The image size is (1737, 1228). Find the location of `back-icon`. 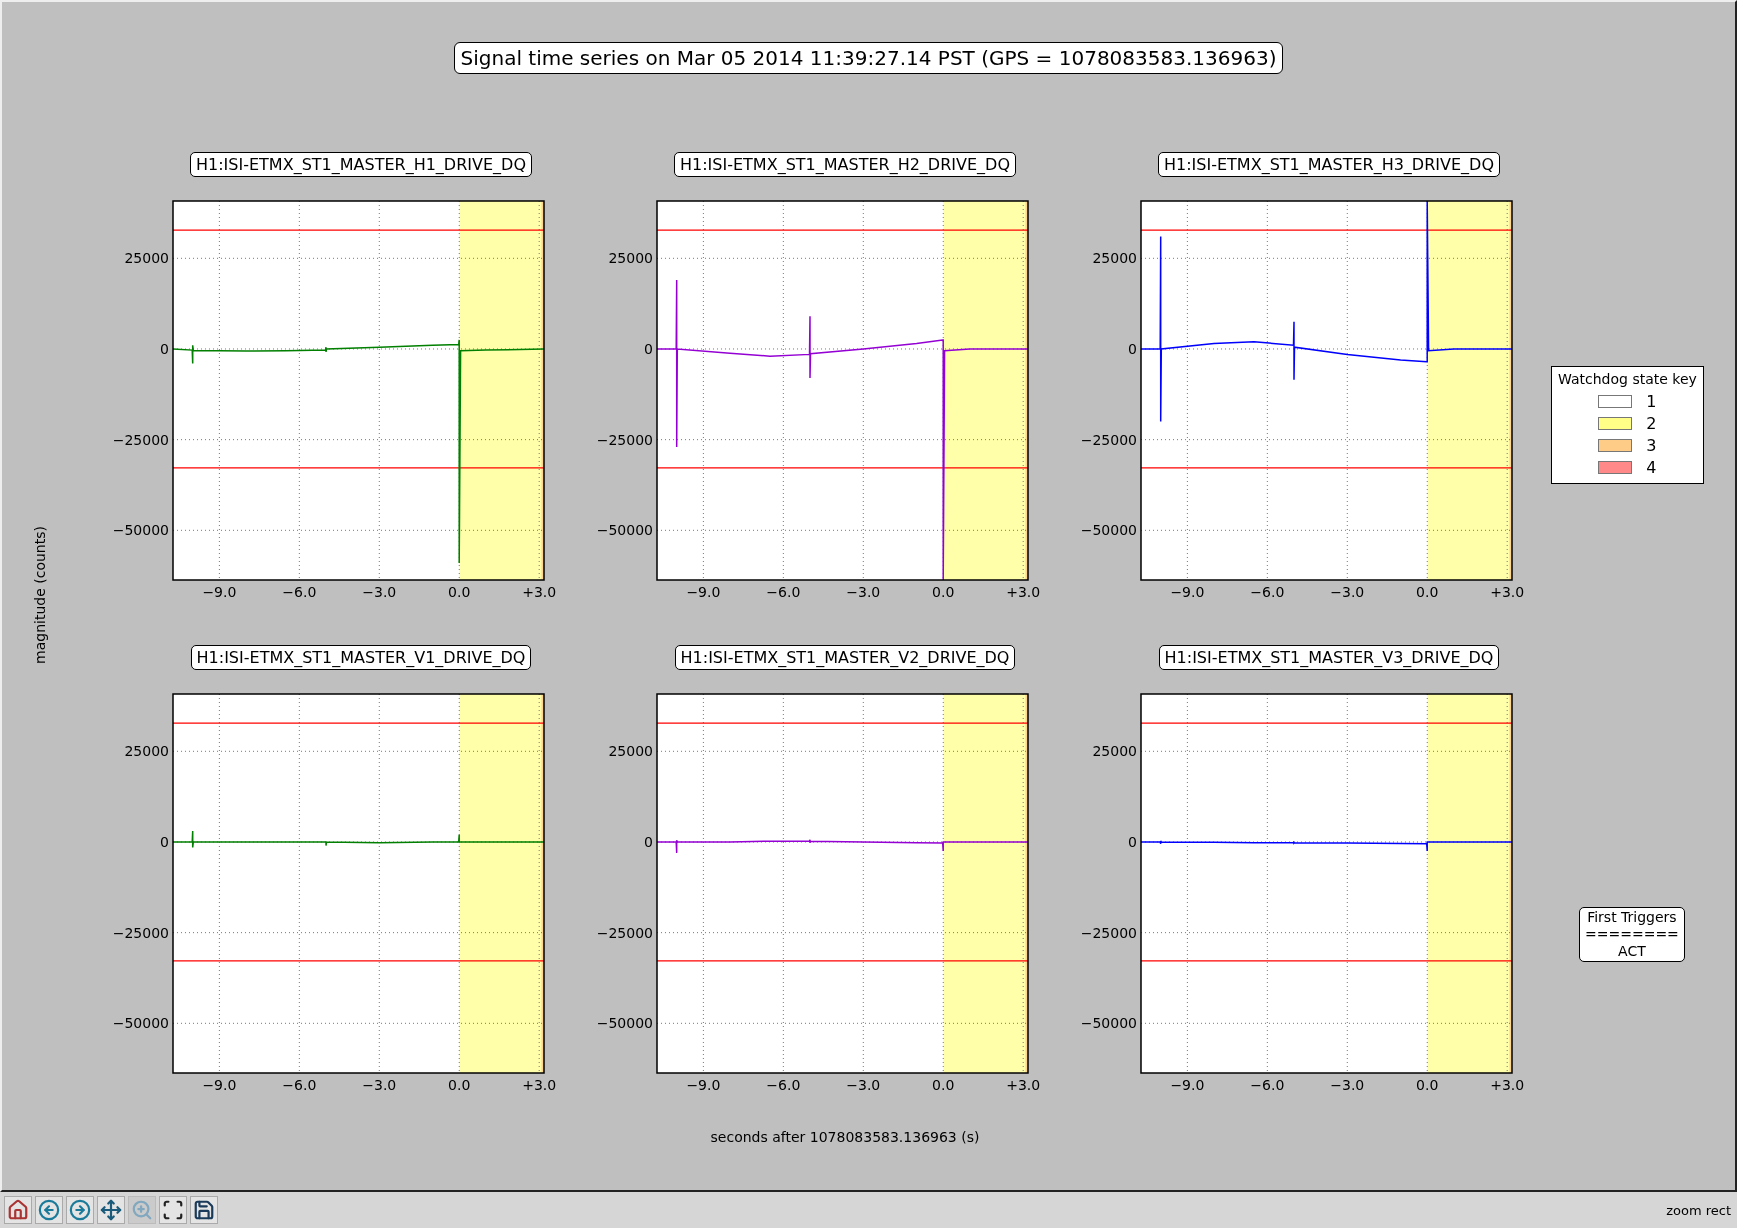

back-icon is located at coordinates (49, 1210).